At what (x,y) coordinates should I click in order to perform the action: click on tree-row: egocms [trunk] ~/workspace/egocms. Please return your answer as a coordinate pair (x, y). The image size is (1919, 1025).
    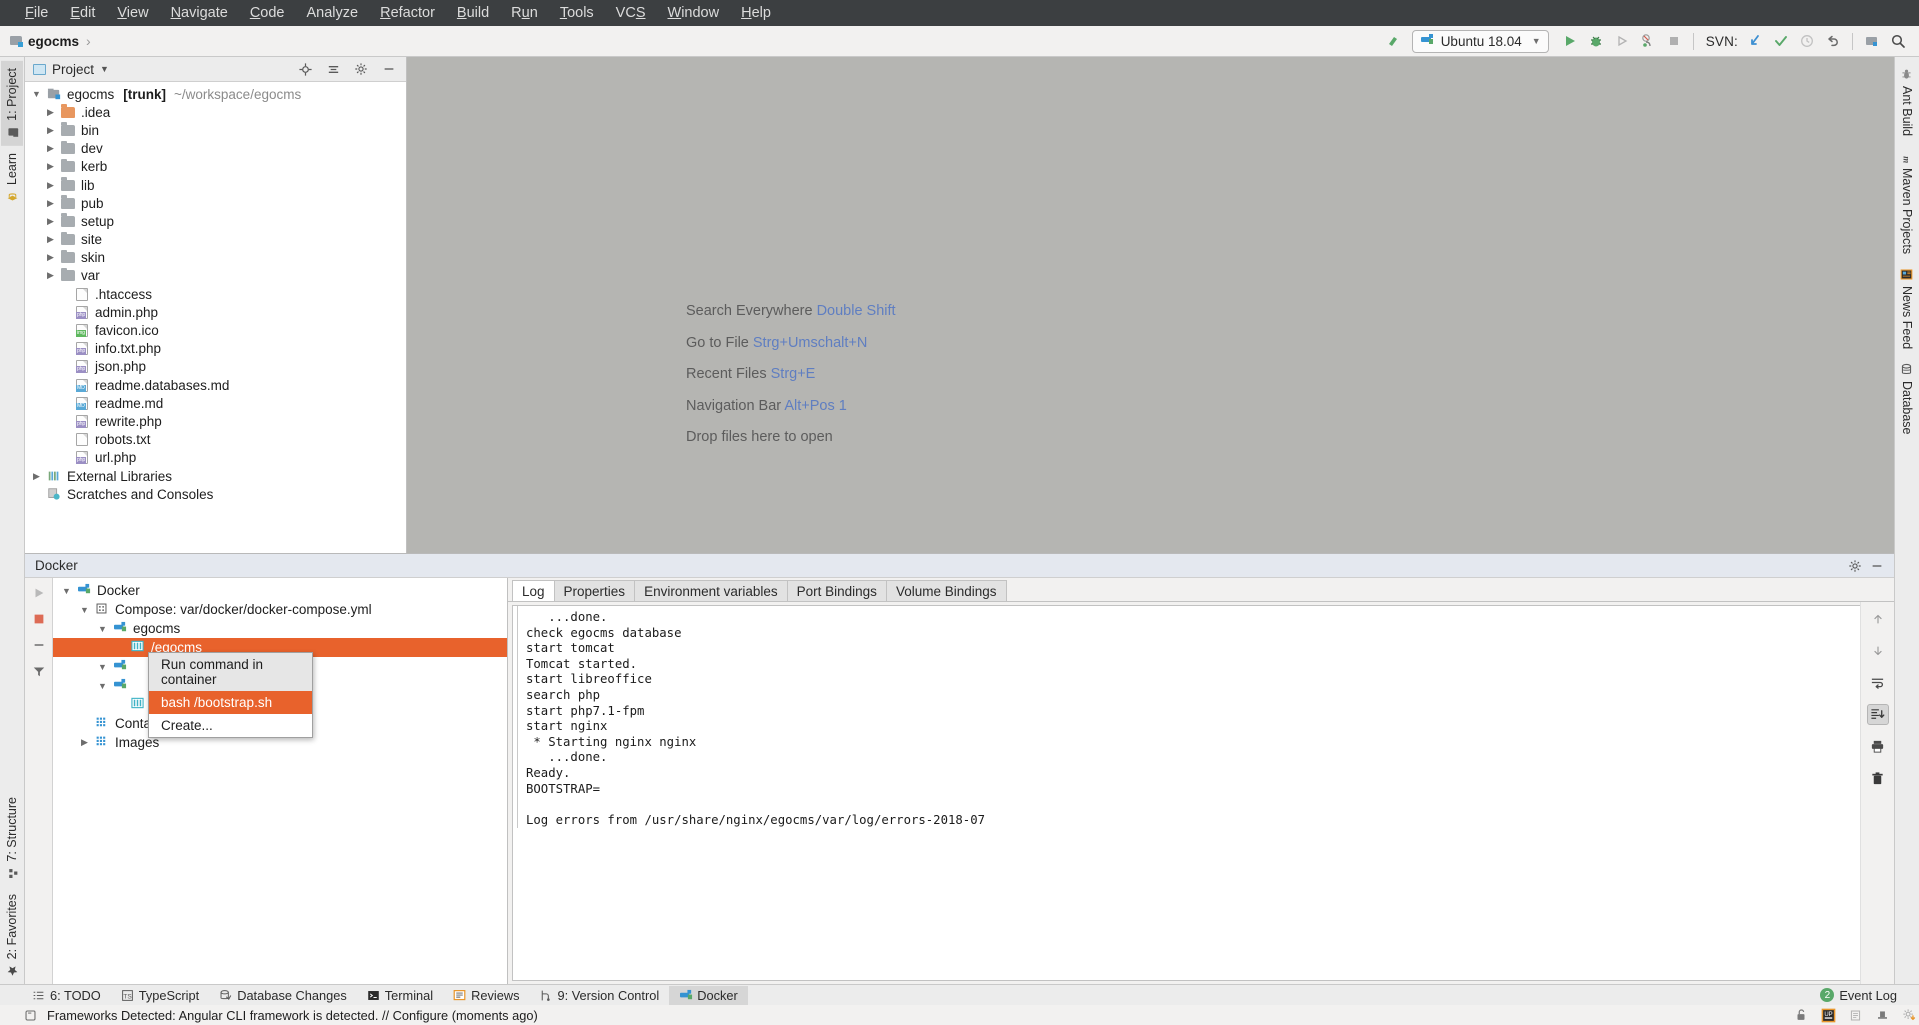
    Looking at the image, I should click on (215, 94).